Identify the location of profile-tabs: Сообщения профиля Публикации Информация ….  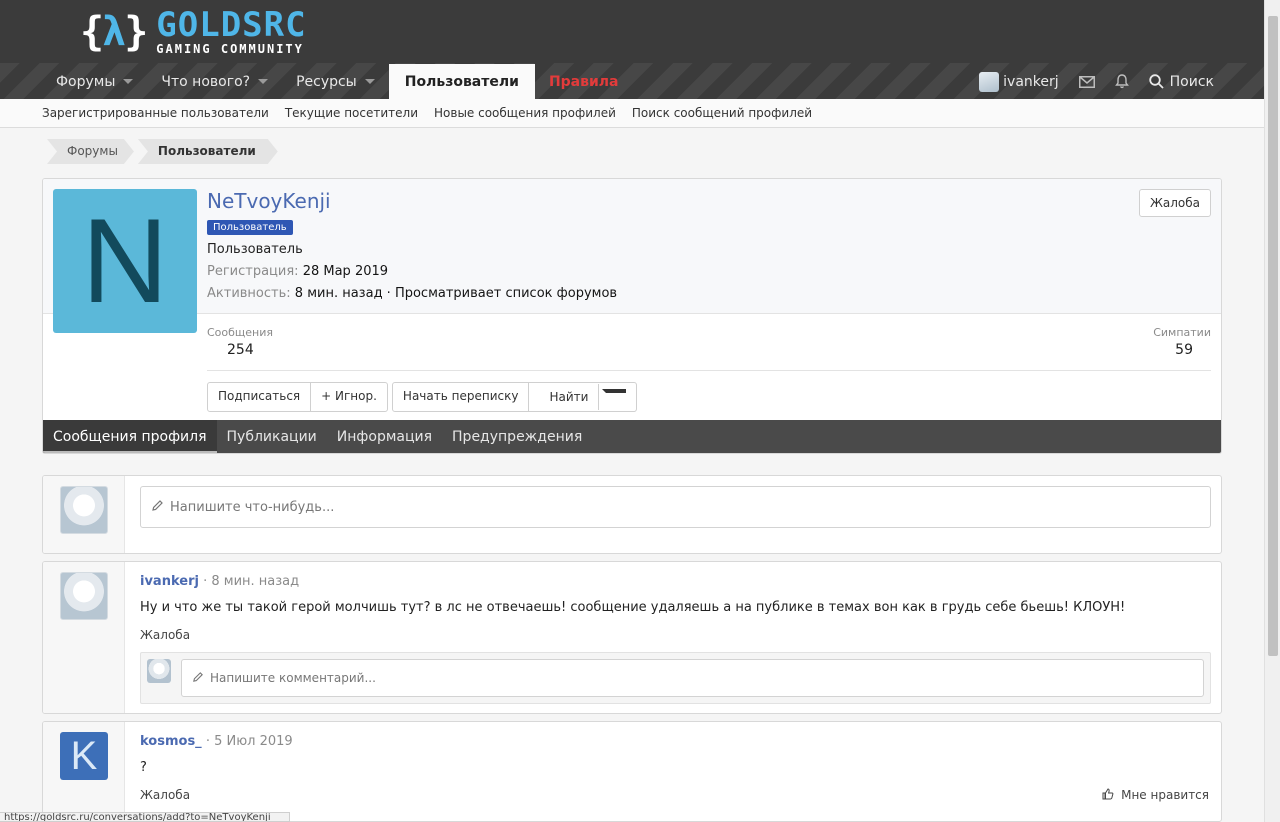
(632, 436).